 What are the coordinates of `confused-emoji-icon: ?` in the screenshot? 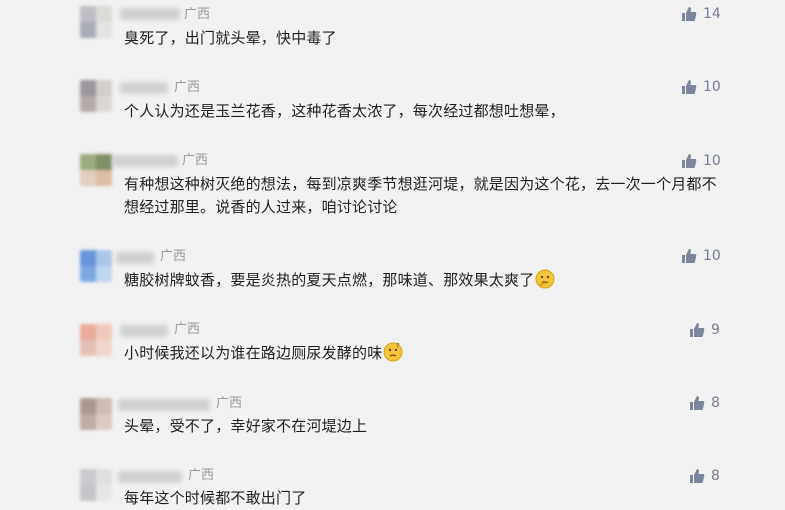 It's located at (393, 352).